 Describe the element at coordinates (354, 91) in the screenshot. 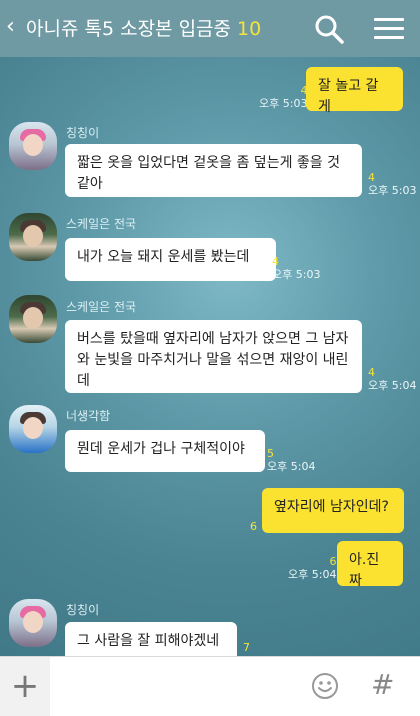

I see `my-message-bubble: 잘 놀고 갈게` at that location.